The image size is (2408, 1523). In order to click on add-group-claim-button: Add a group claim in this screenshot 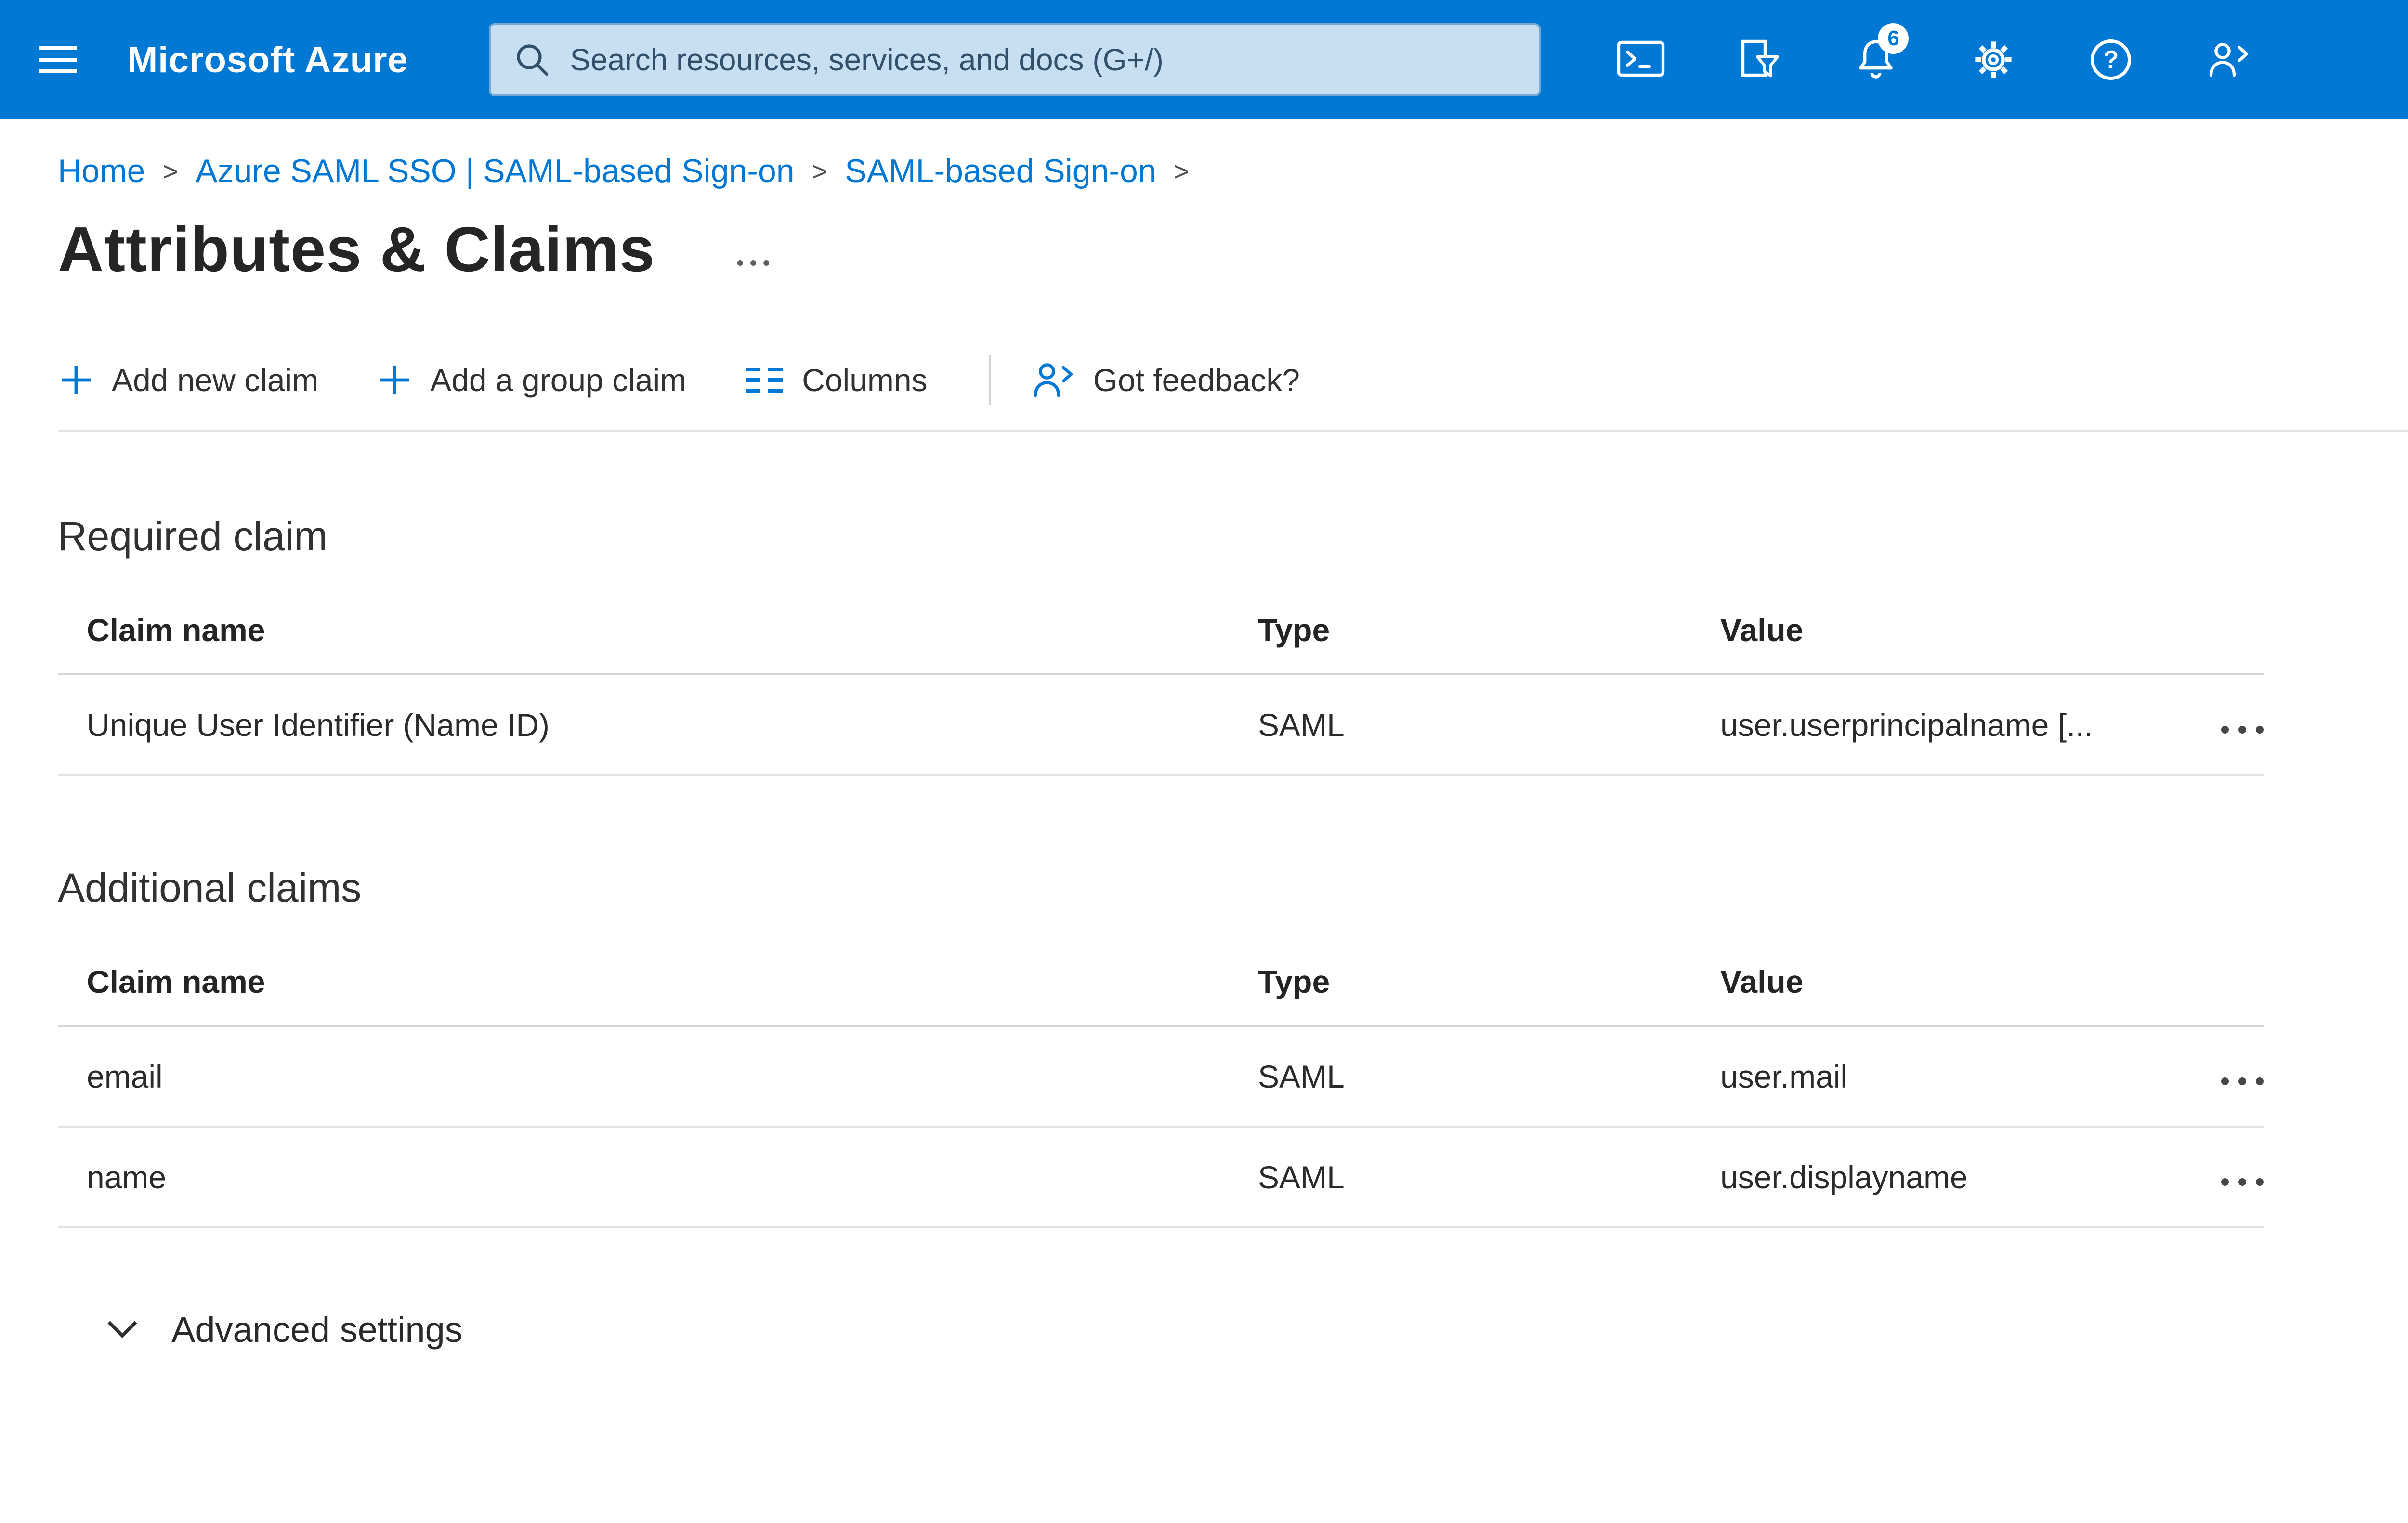, I will do `click(531, 380)`.